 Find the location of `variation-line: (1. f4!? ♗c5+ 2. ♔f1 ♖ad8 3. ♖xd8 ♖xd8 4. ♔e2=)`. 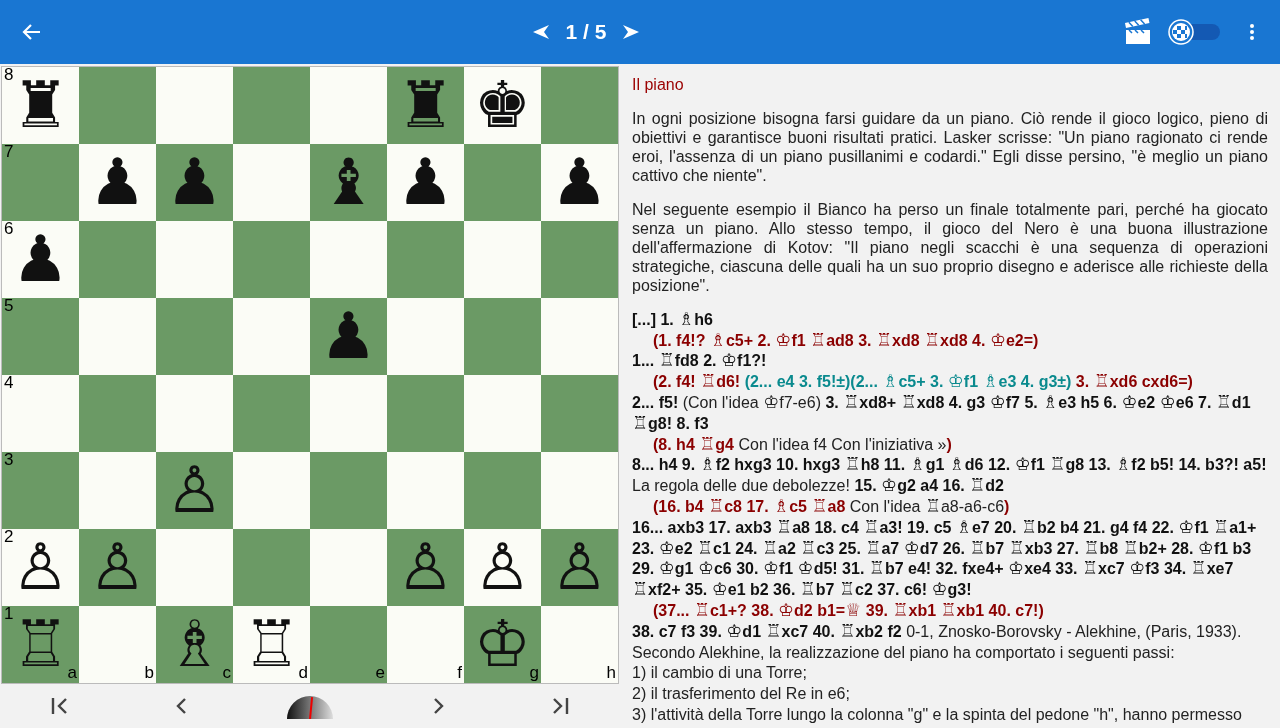

variation-line: (1. f4!? ♗c5+ 2. ♔f1 ♖ad8 3. ♖xd8 ♖xd8 4. ♔e2=) is located at coordinates (950, 341).